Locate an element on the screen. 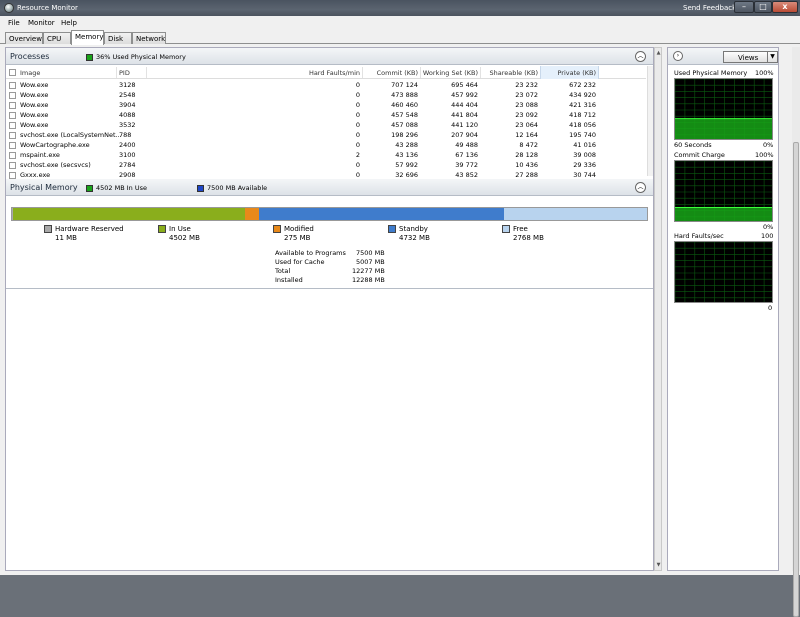 This screenshot has width=800, height=617. table-row: mspaint.exe 3100 2 43 136 67 136 28 128 39 008 is located at coordinates (326, 155).